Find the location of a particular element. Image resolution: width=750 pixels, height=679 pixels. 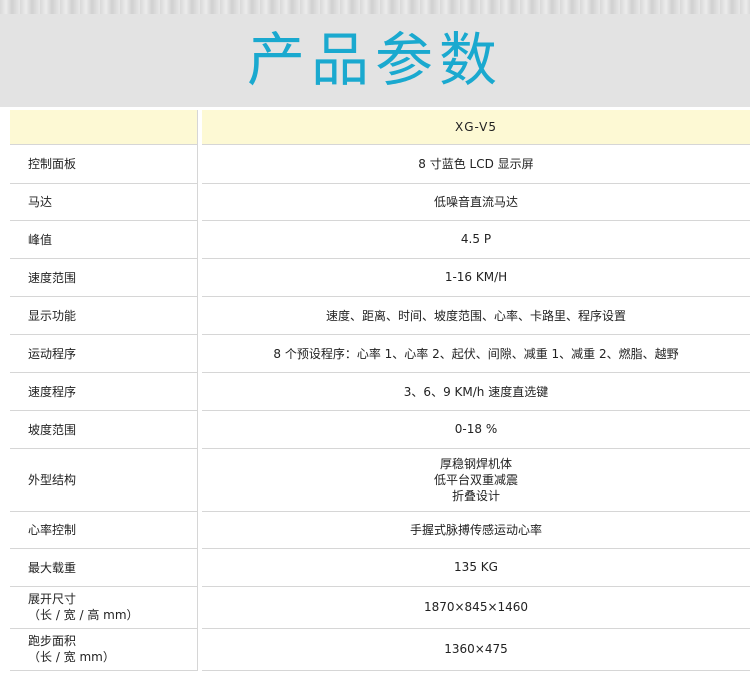

spec-value: 低噪音直流马达 is located at coordinates (475, 202).